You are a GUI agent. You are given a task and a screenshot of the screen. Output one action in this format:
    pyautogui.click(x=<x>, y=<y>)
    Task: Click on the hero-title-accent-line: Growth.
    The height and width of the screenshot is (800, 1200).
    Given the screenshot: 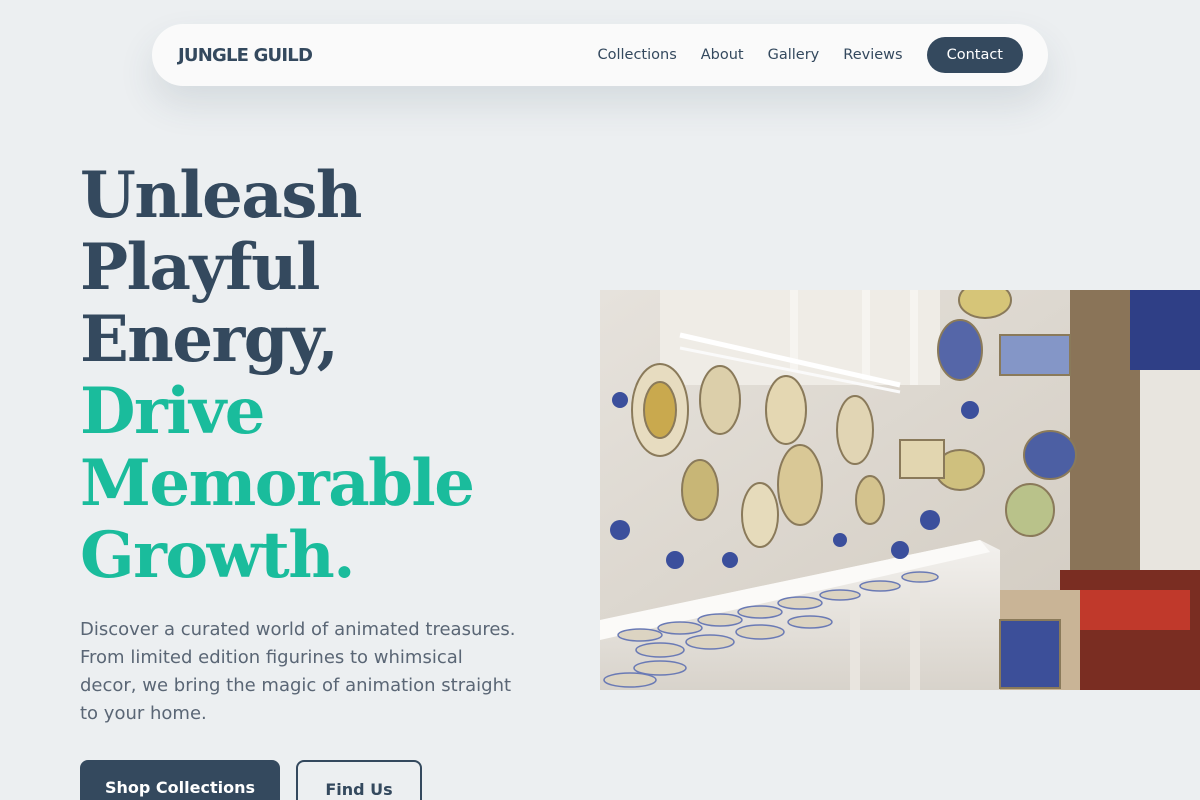 What is the action you would take?
    pyautogui.click(x=218, y=555)
    